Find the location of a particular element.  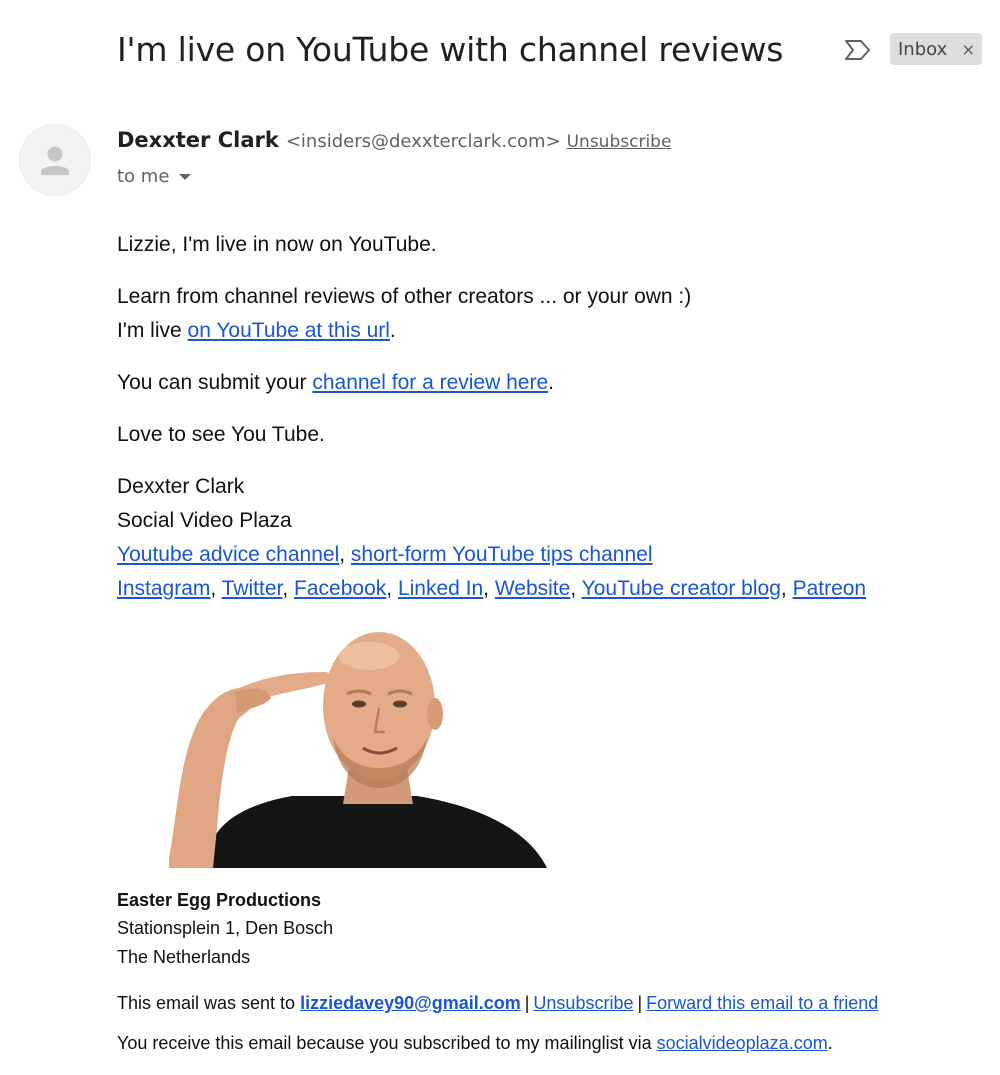

creator-blog-link: YouTube creator blog is located at coordinates (681, 588).